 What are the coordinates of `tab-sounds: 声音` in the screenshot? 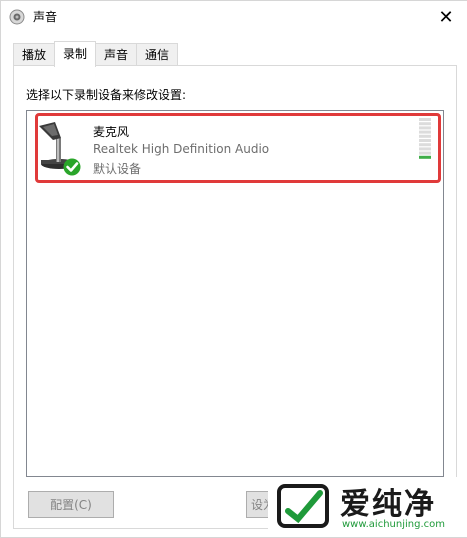 It's located at (116, 54).